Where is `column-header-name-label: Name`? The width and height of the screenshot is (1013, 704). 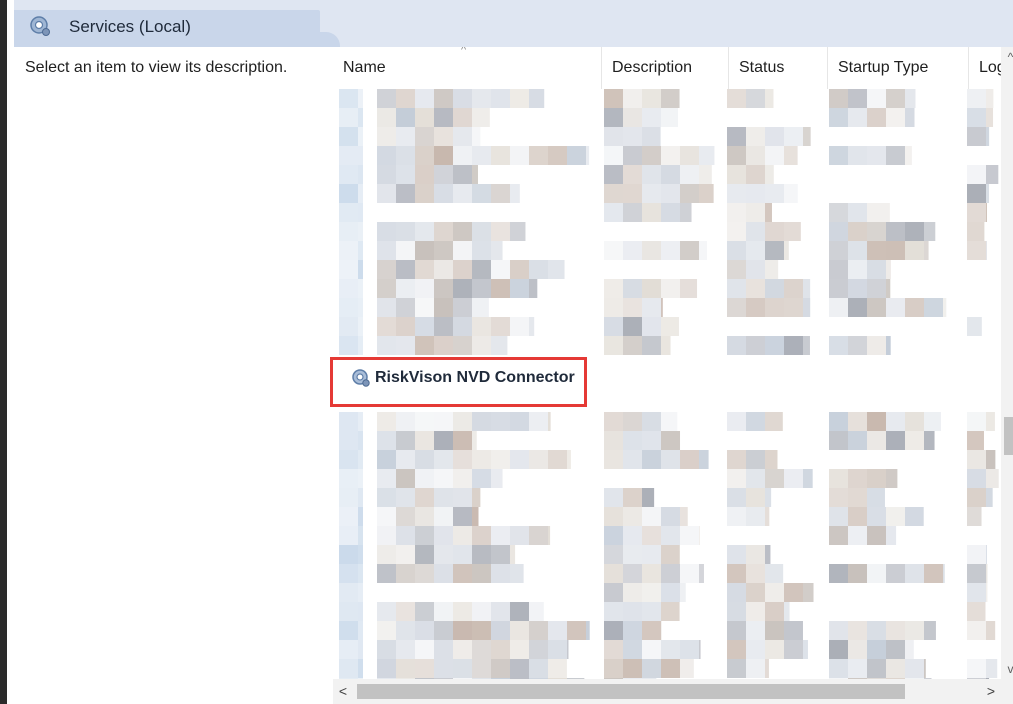 column-header-name-label: Name is located at coordinates (364, 67).